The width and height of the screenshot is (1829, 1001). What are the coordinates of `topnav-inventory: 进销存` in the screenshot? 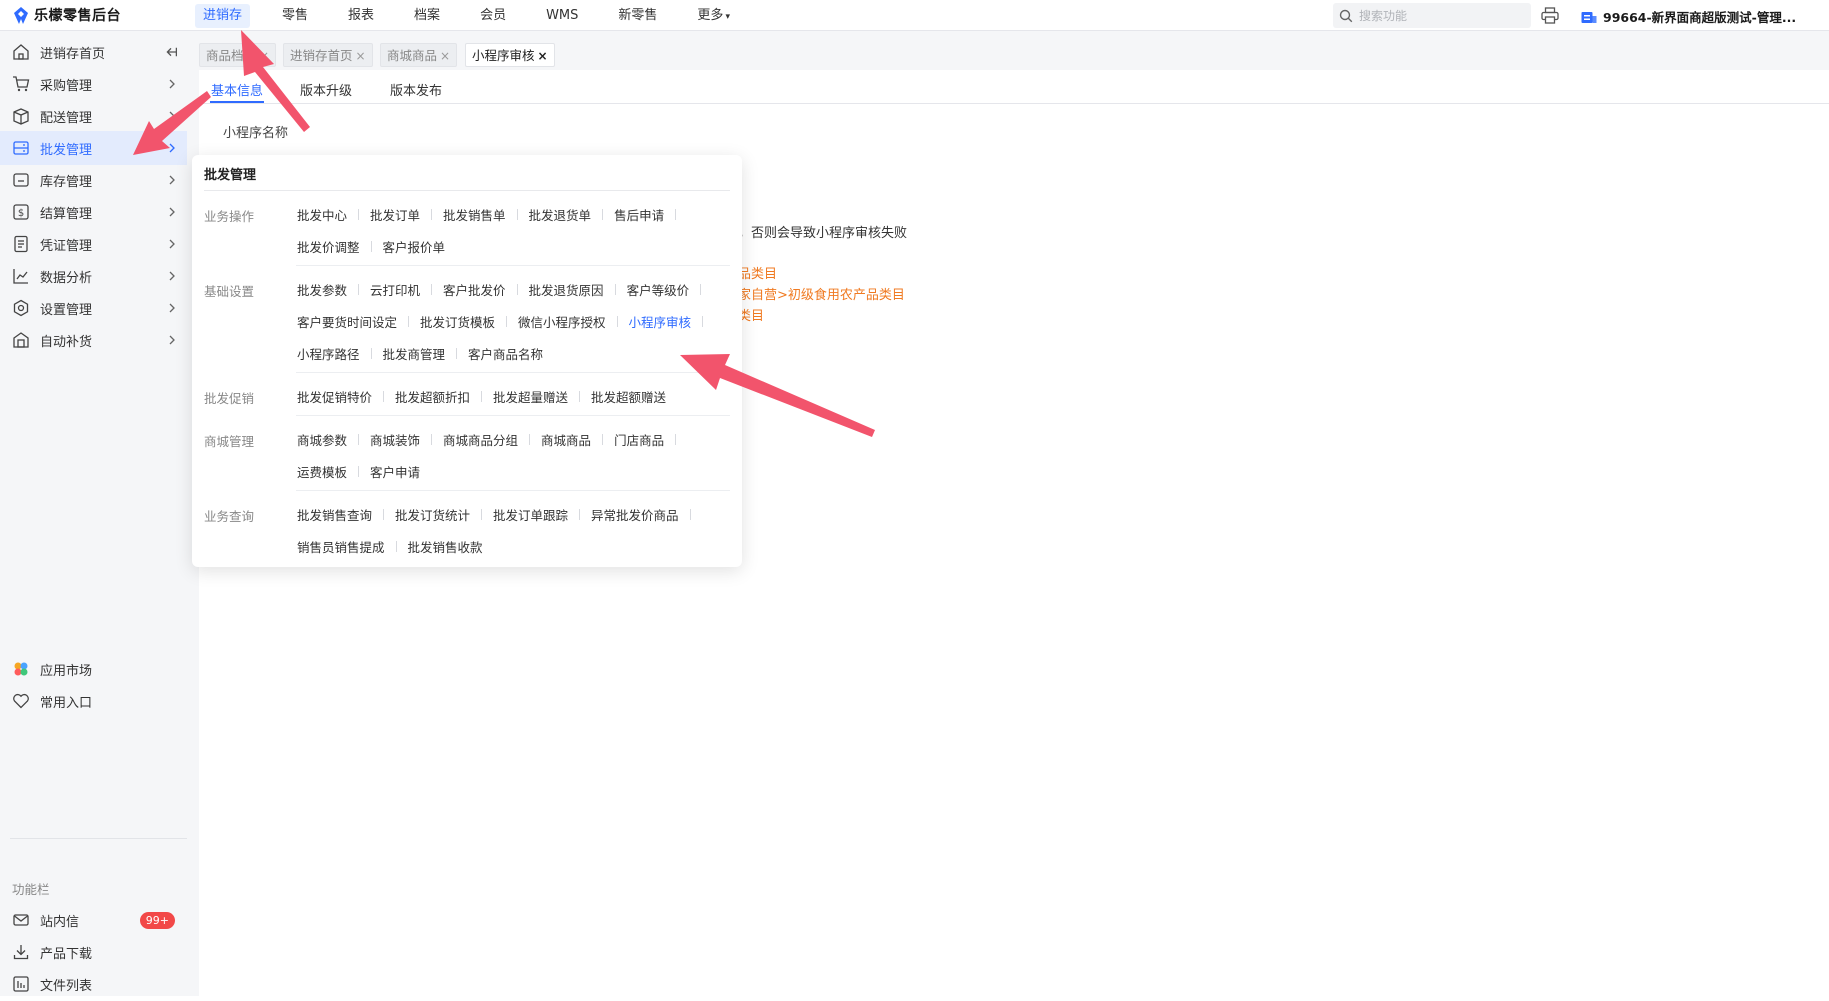 It's located at (223, 16).